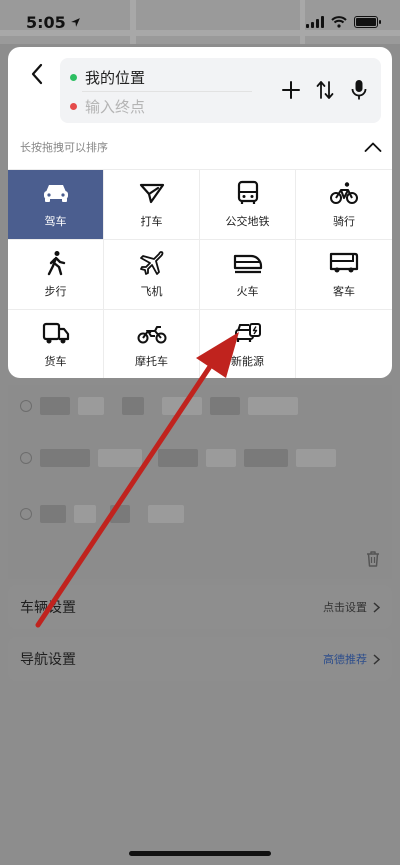 The image size is (400, 865). What do you see at coordinates (115, 77) in the screenshot?
I see `start-location-text: 我的位置` at bounding box center [115, 77].